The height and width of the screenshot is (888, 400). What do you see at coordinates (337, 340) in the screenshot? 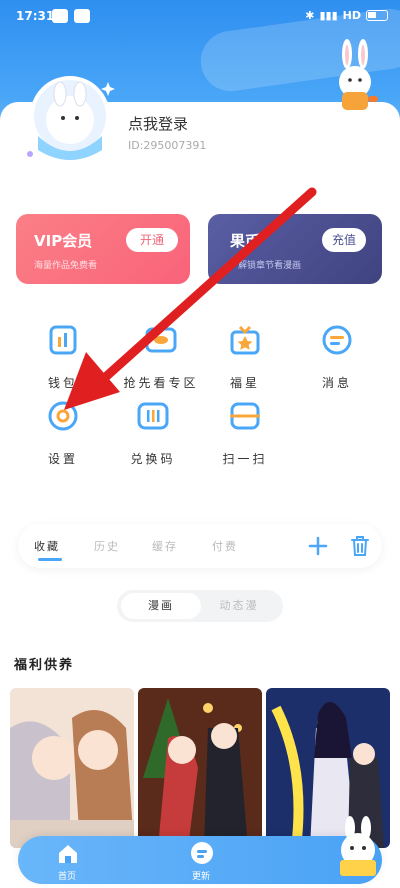
I see `message-icon` at bounding box center [337, 340].